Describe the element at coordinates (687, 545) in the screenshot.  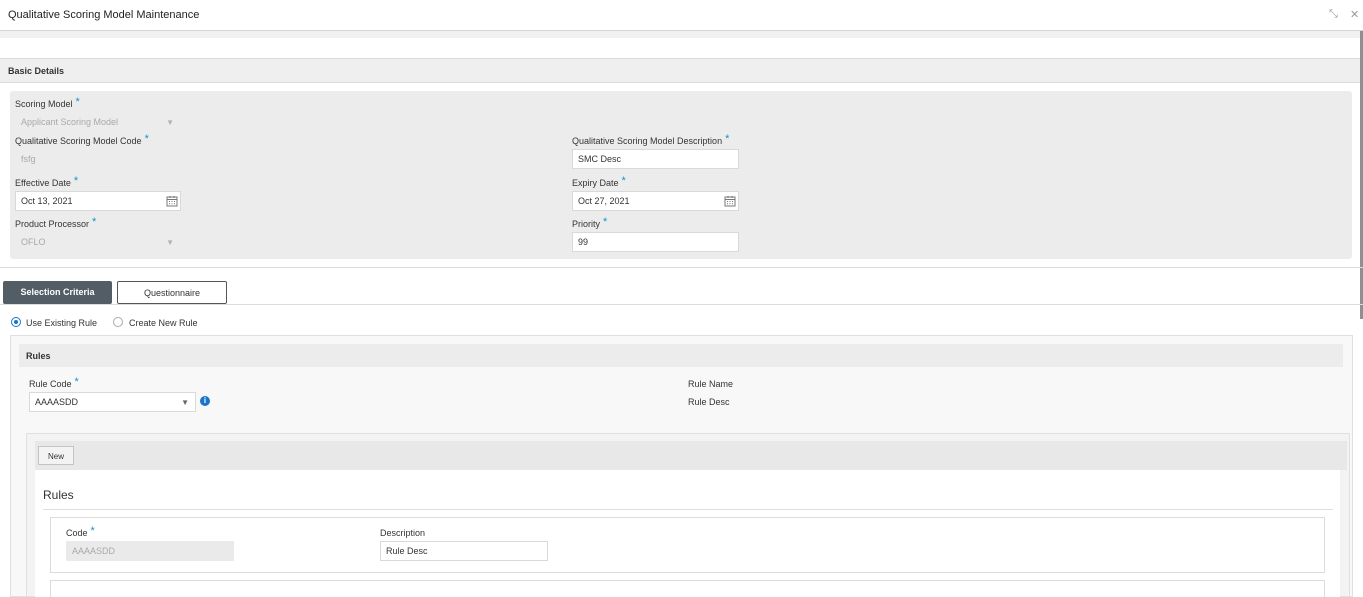
I see `rule-detail-card` at that location.